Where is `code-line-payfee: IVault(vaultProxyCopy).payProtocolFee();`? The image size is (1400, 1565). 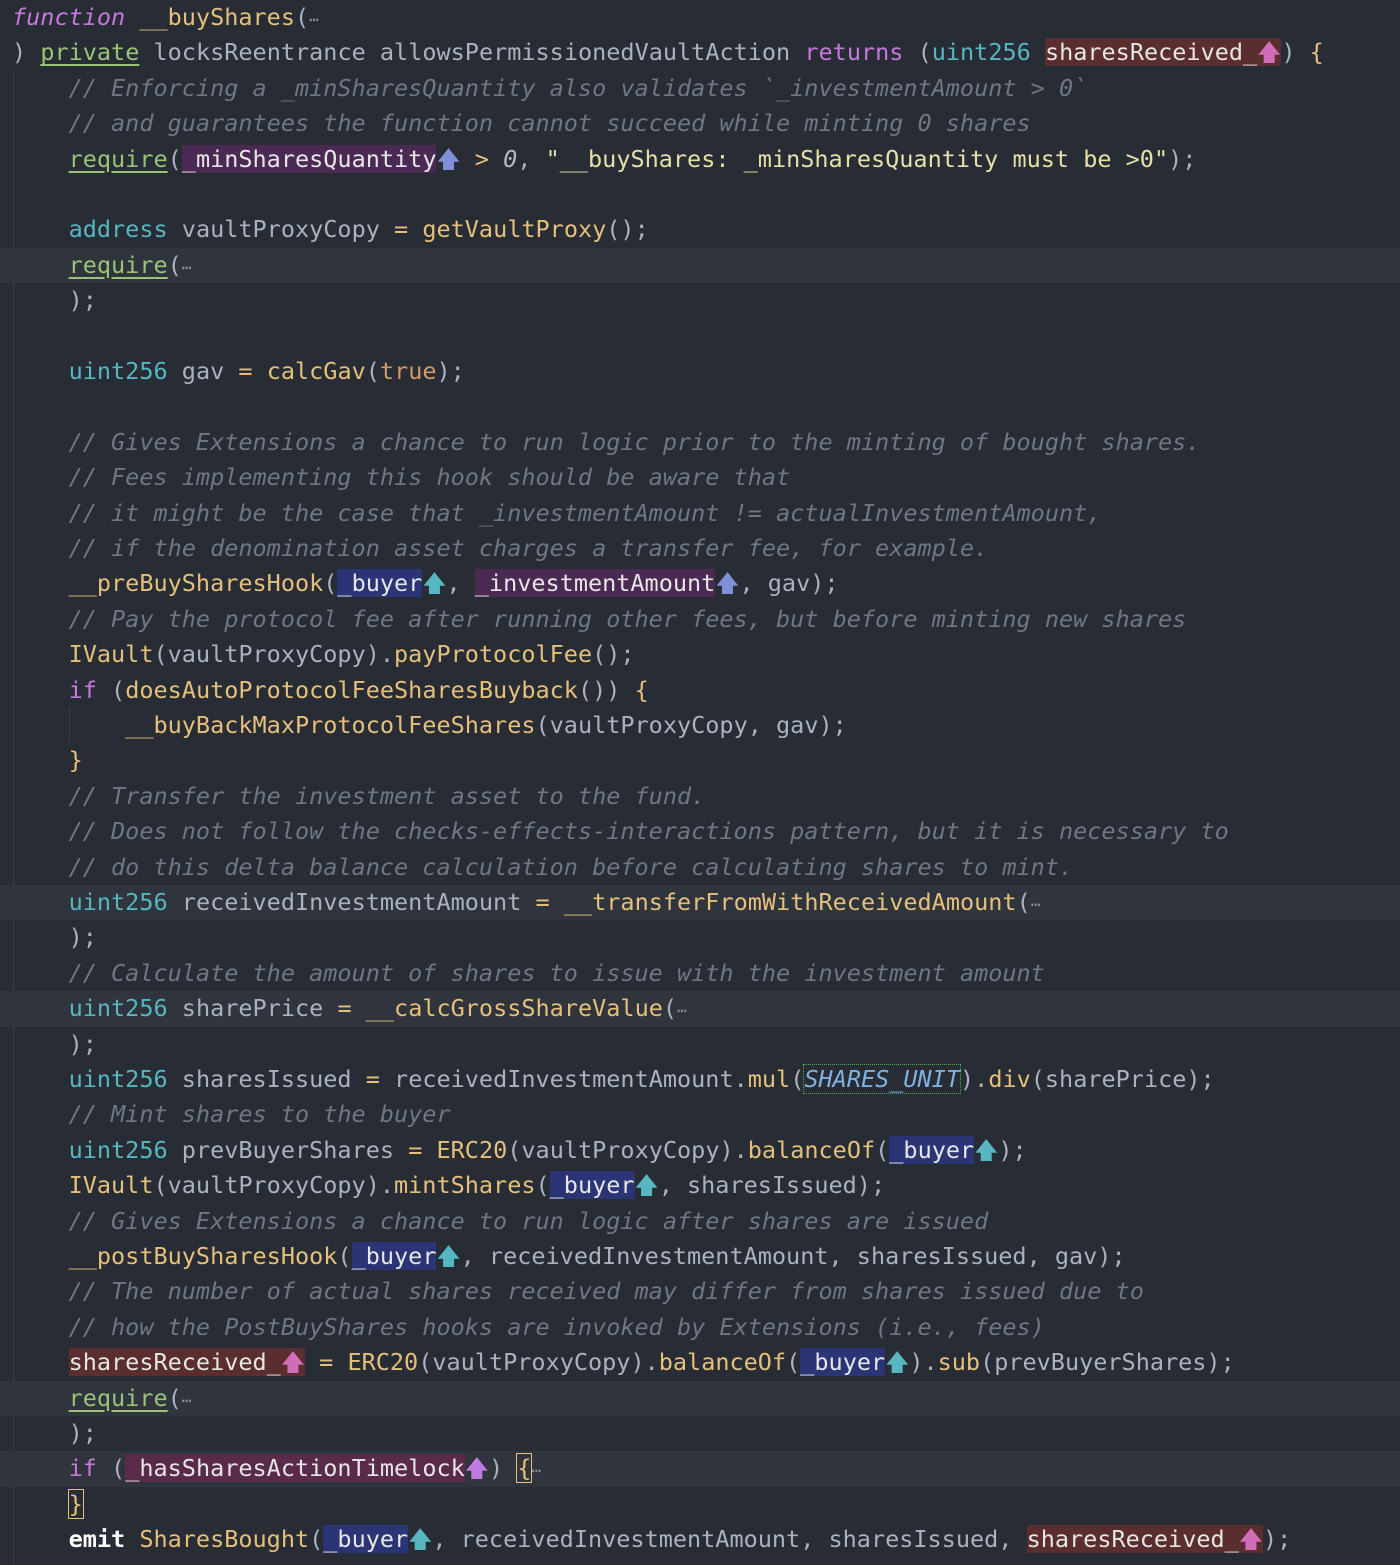
code-line-payfee: IVault(vaultProxyCopy).payProtocolFee(); is located at coordinates (700, 654).